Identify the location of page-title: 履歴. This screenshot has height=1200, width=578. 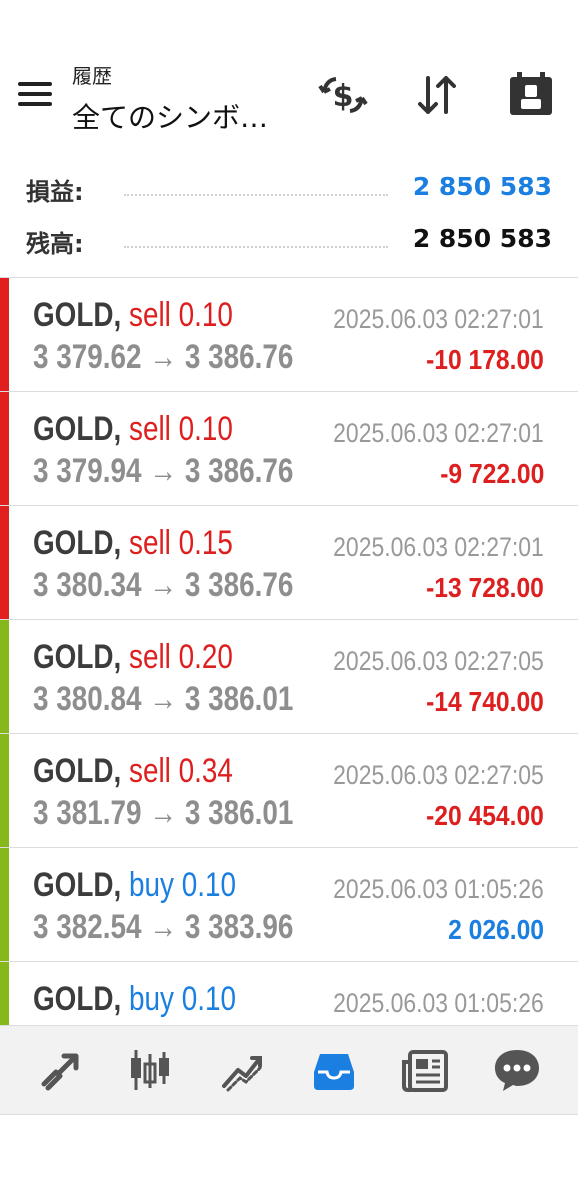
(92, 76).